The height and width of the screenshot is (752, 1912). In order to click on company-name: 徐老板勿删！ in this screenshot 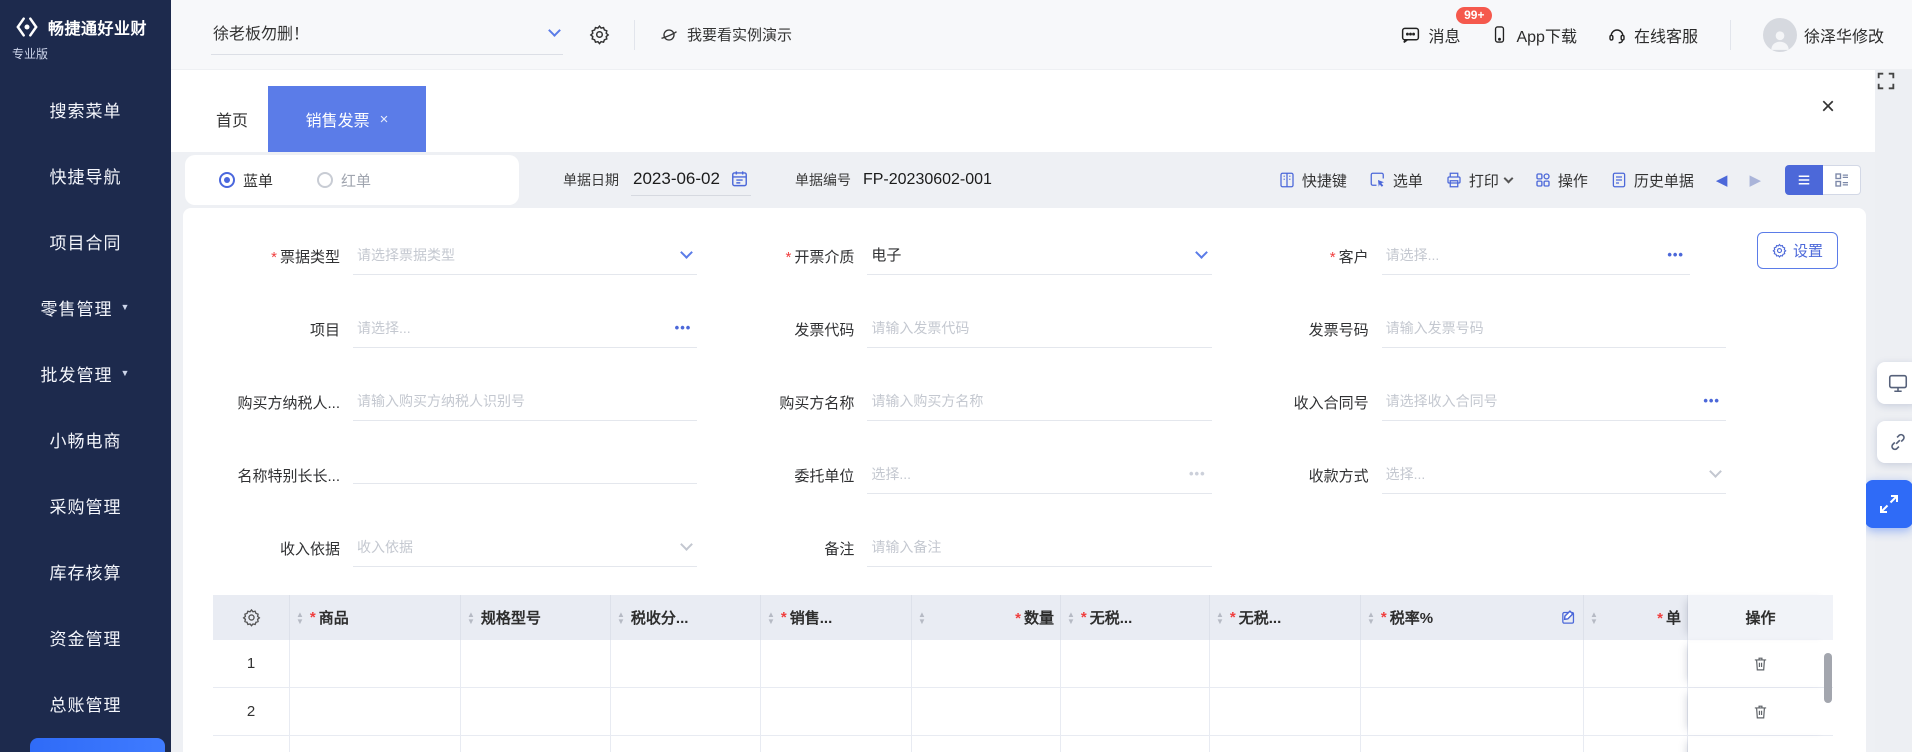, I will do `click(261, 34)`.